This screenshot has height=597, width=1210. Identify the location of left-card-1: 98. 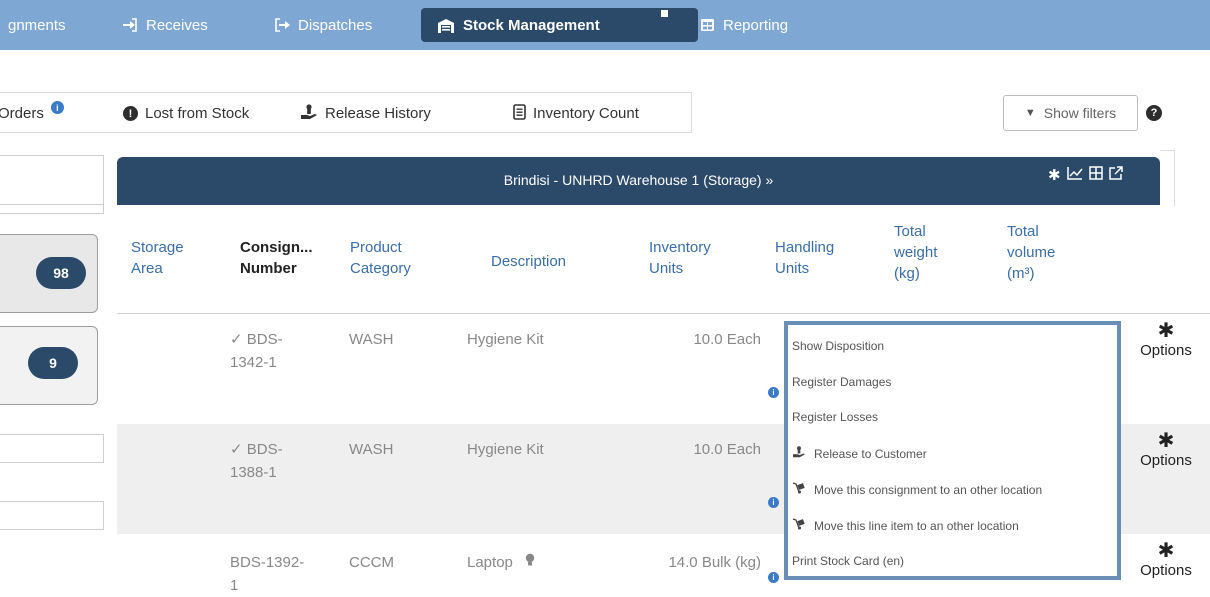
(49, 273).